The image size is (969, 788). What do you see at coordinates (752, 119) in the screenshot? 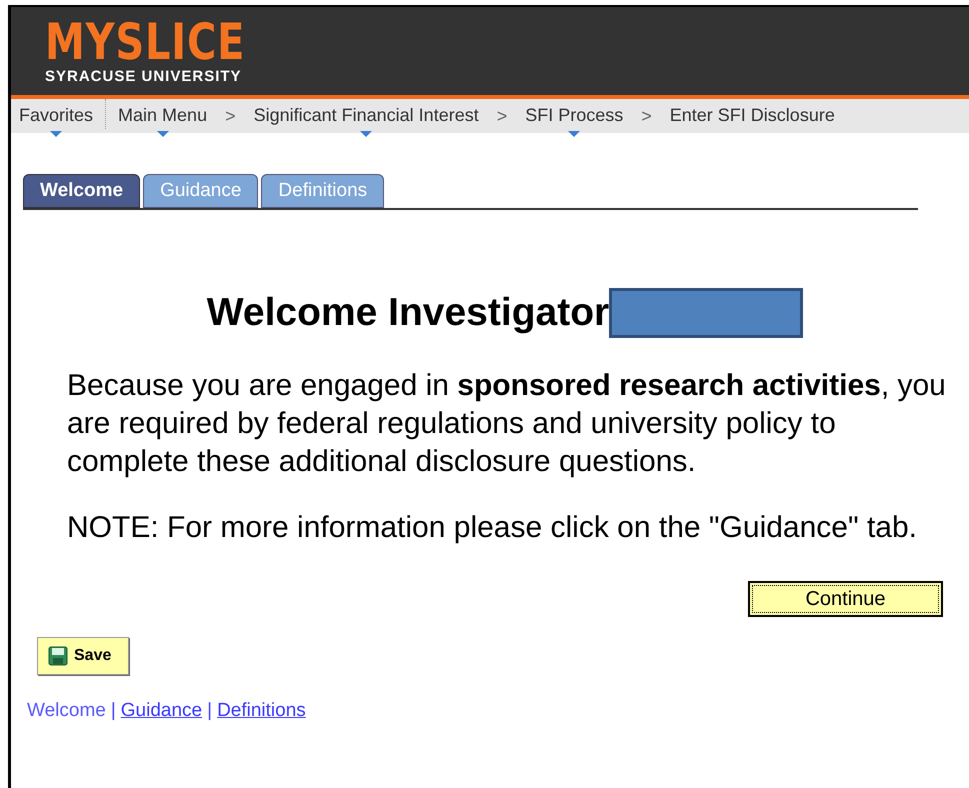
I see `nav-menu-item: Enter SFI Disclosure` at bounding box center [752, 119].